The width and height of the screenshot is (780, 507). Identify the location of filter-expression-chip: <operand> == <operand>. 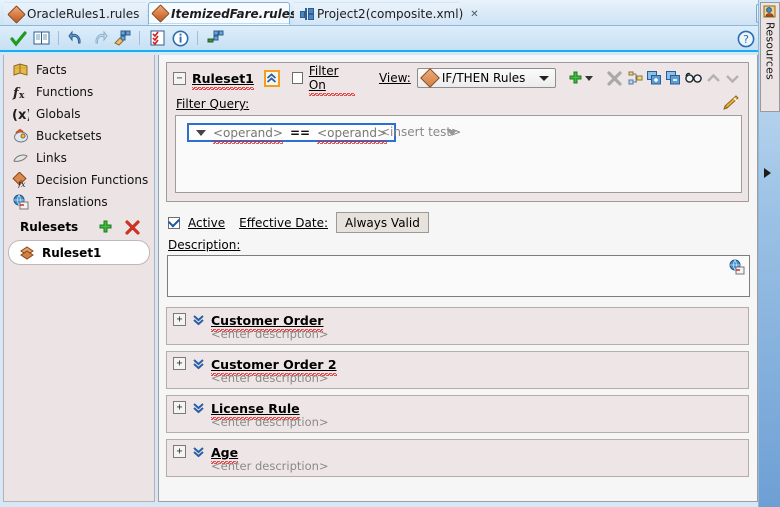
(292, 133).